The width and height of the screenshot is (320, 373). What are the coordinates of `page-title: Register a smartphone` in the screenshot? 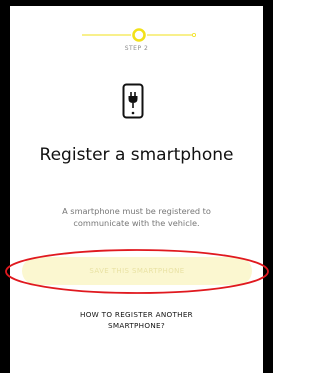 It's located at (136, 155).